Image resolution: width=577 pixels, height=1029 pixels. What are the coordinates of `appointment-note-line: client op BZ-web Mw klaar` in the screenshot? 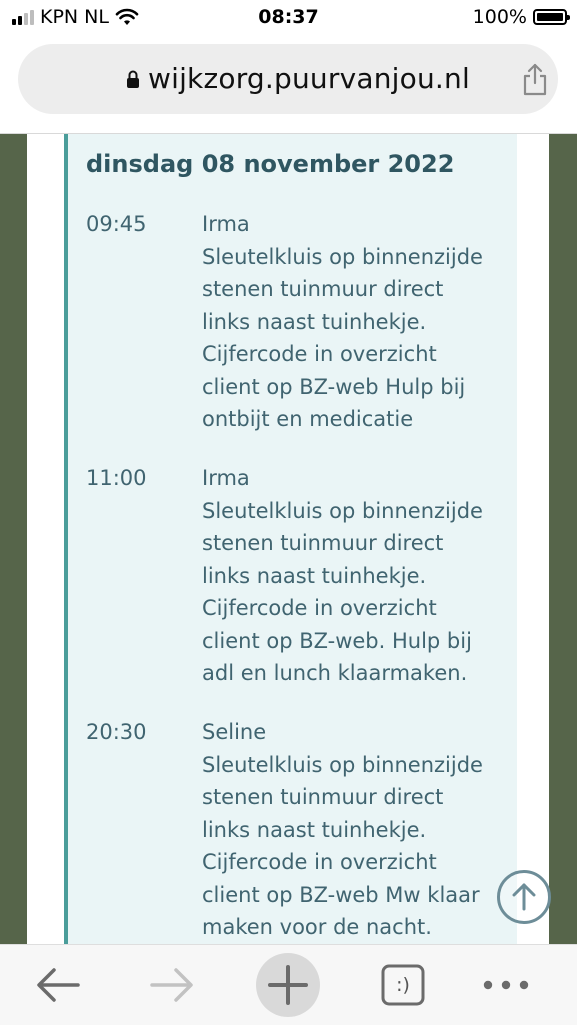 It's located at (341, 894).